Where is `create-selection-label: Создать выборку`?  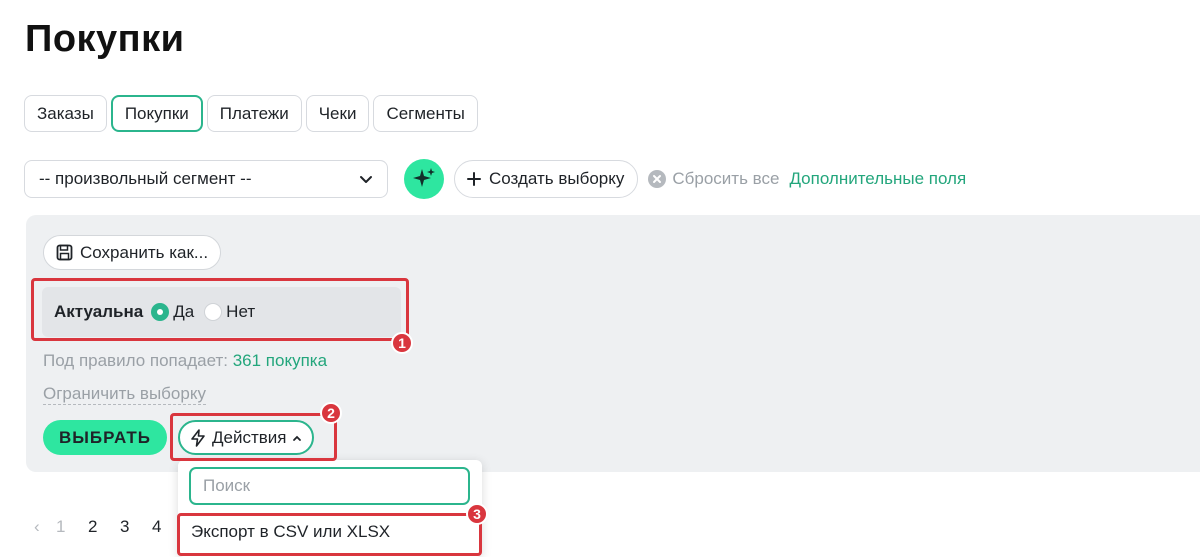
create-selection-label: Создать выборку is located at coordinates (557, 178).